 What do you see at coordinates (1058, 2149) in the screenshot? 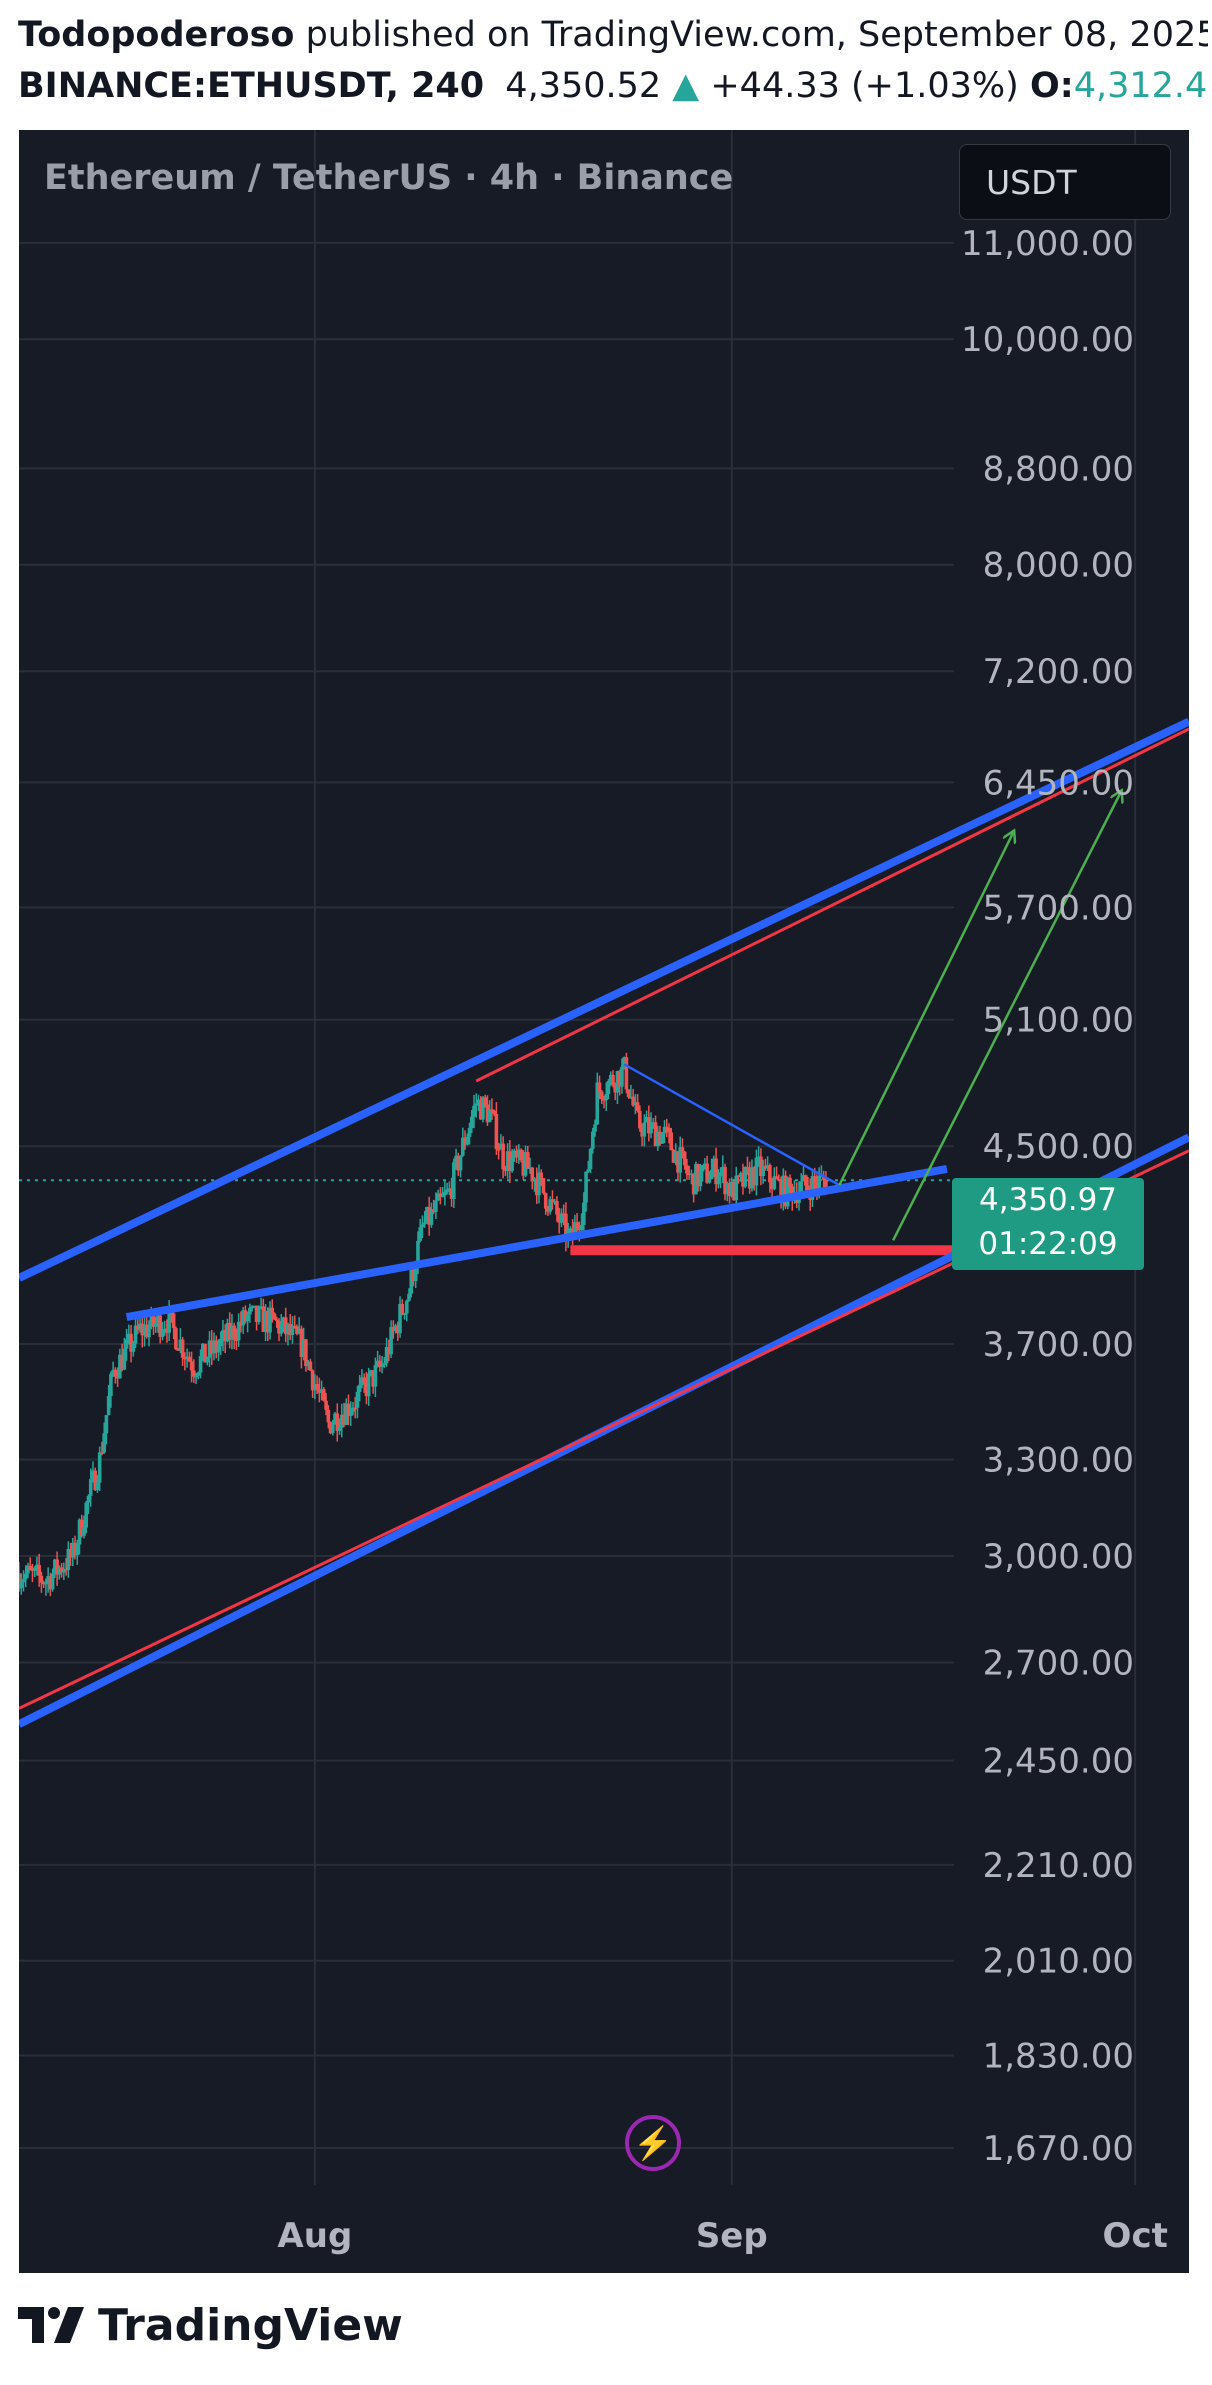
I see `y-tick-label: 1,670.00` at bounding box center [1058, 2149].